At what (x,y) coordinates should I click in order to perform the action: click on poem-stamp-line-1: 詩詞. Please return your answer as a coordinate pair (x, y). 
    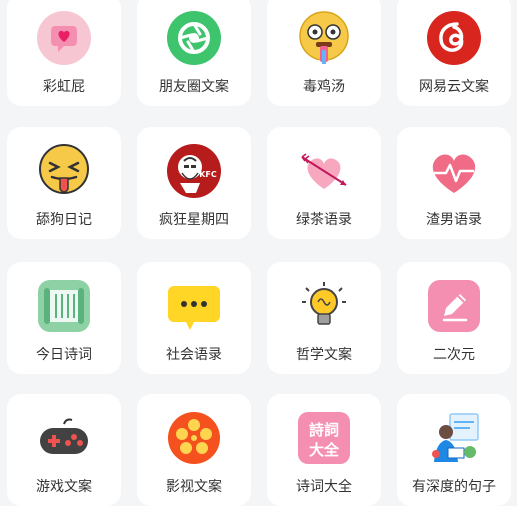
    Looking at the image, I should click on (324, 430).